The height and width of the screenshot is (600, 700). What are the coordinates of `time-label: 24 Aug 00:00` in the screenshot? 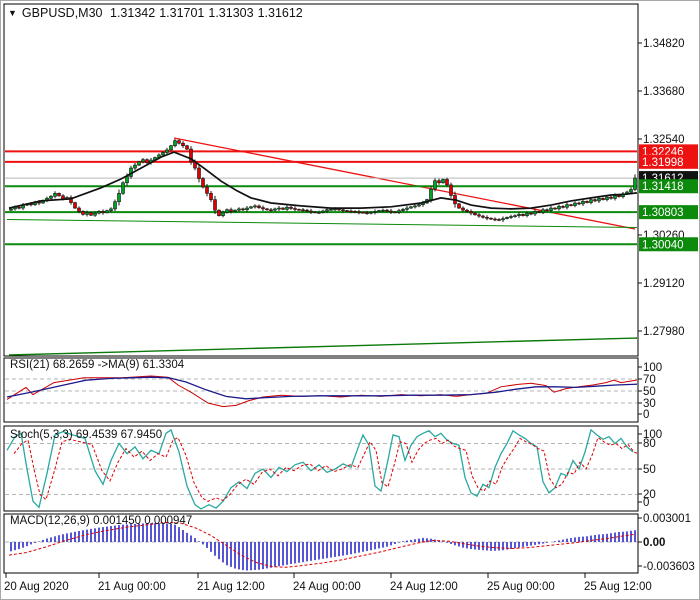 It's located at (327, 587).